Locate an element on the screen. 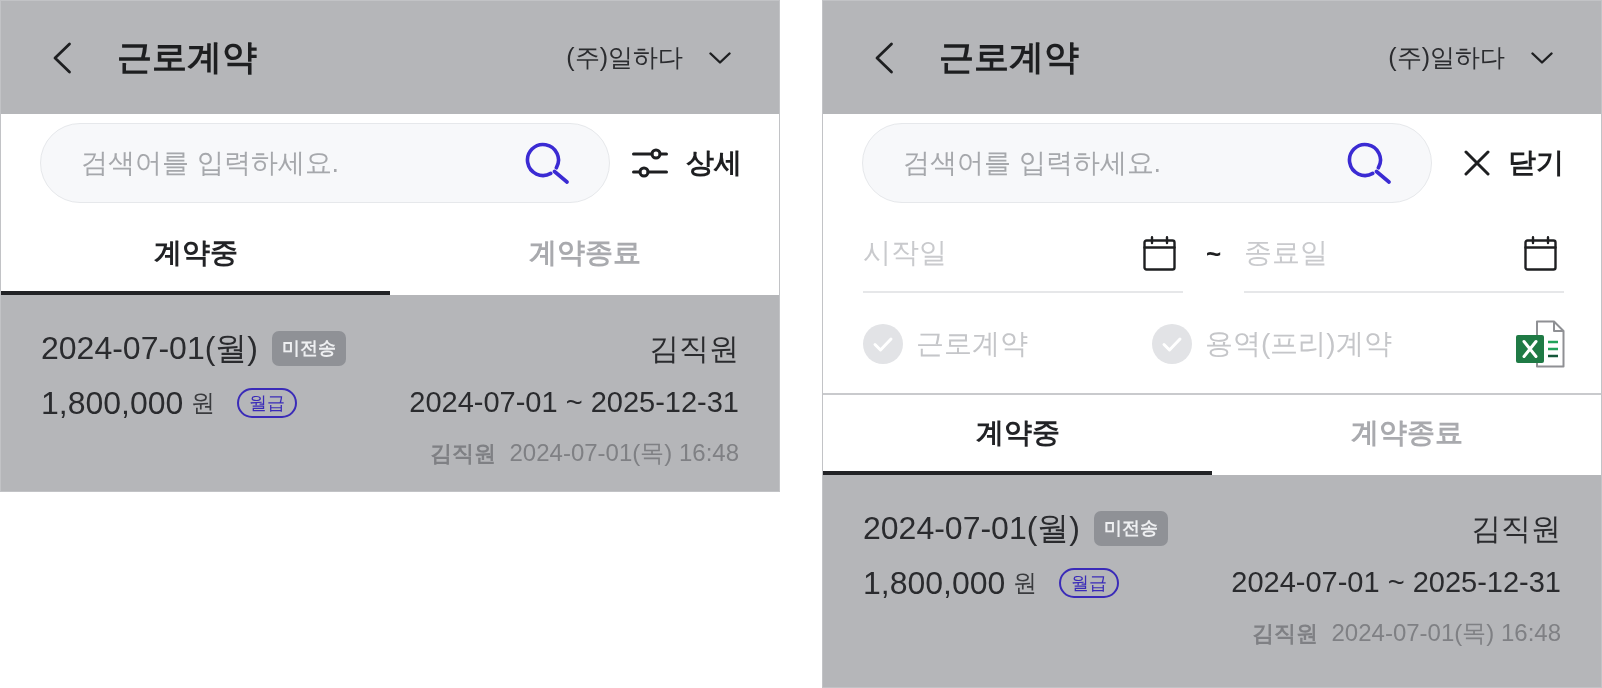 The height and width of the screenshot is (688, 1602). close-filter-button: 닫기 is located at coordinates (1514, 163).